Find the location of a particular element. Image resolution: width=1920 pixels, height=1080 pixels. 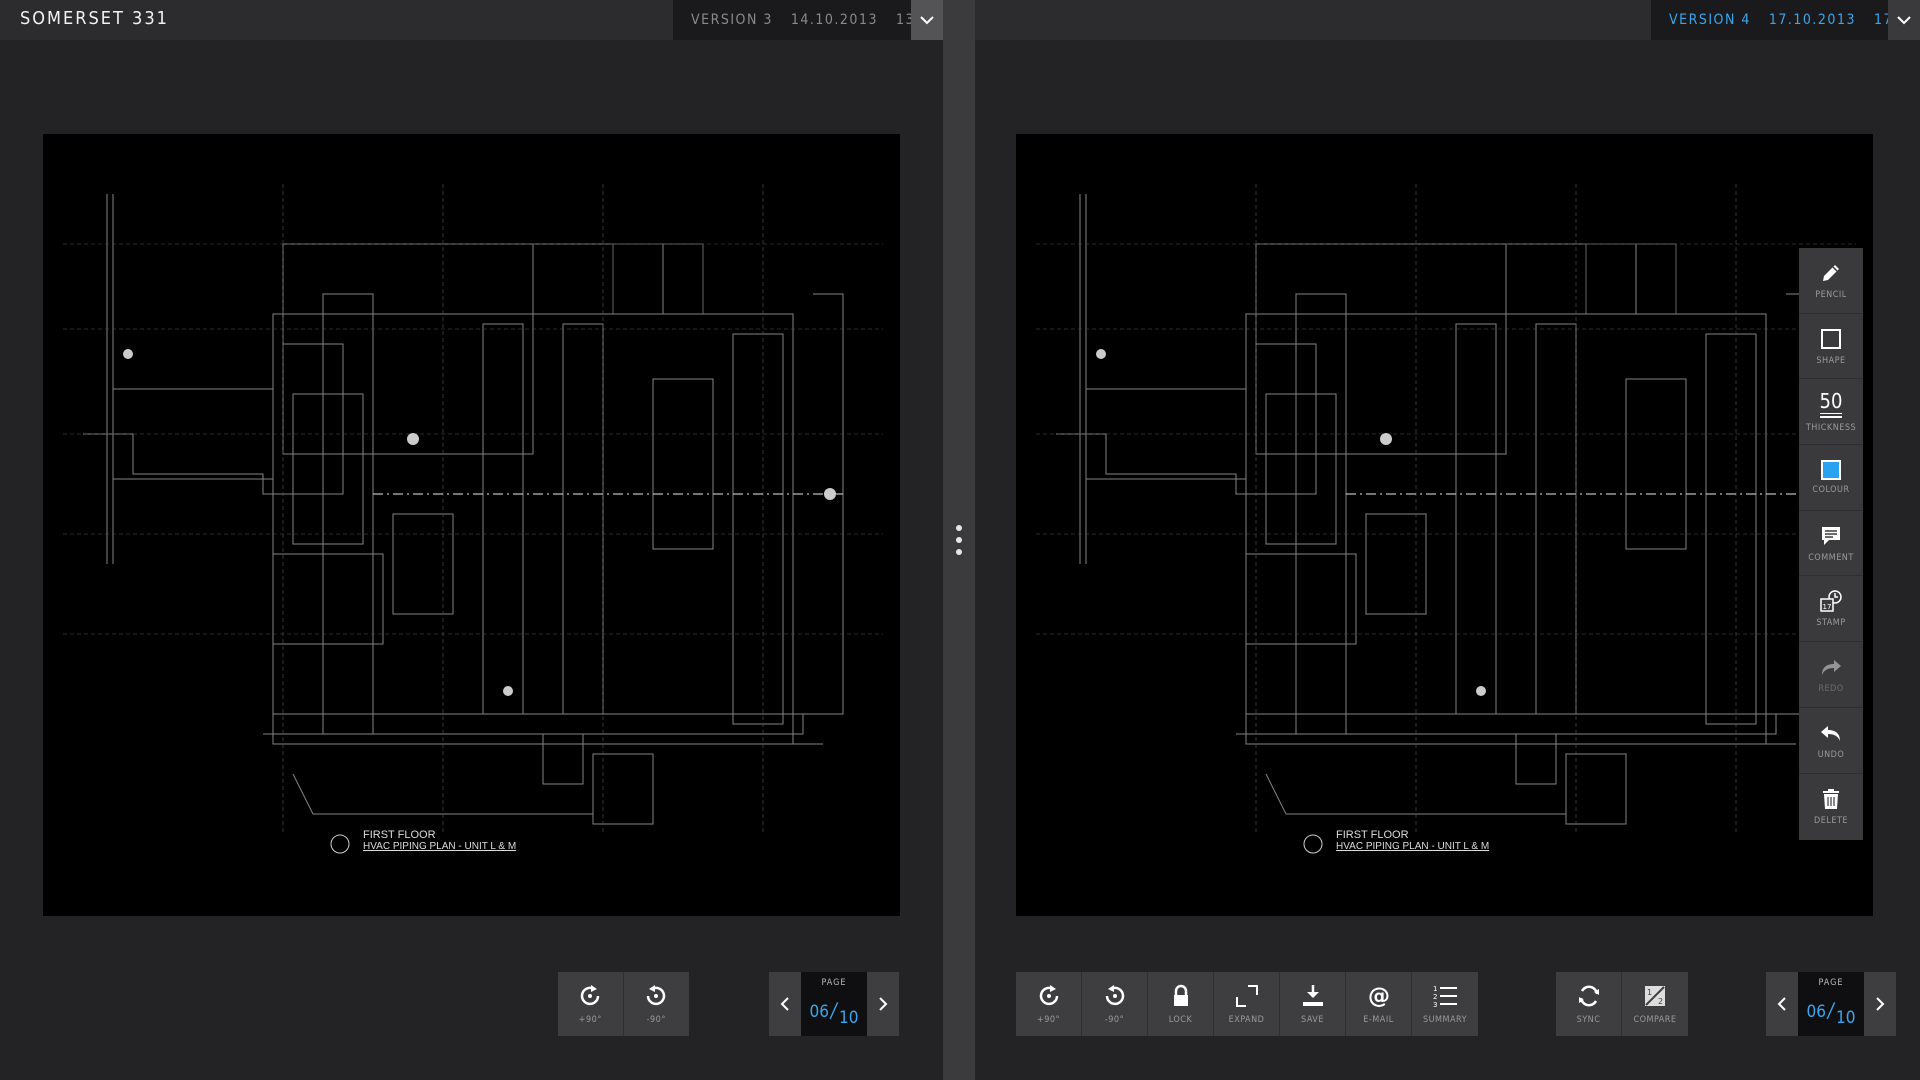

redo-tool: REDO is located at coordinates (1831, 675).